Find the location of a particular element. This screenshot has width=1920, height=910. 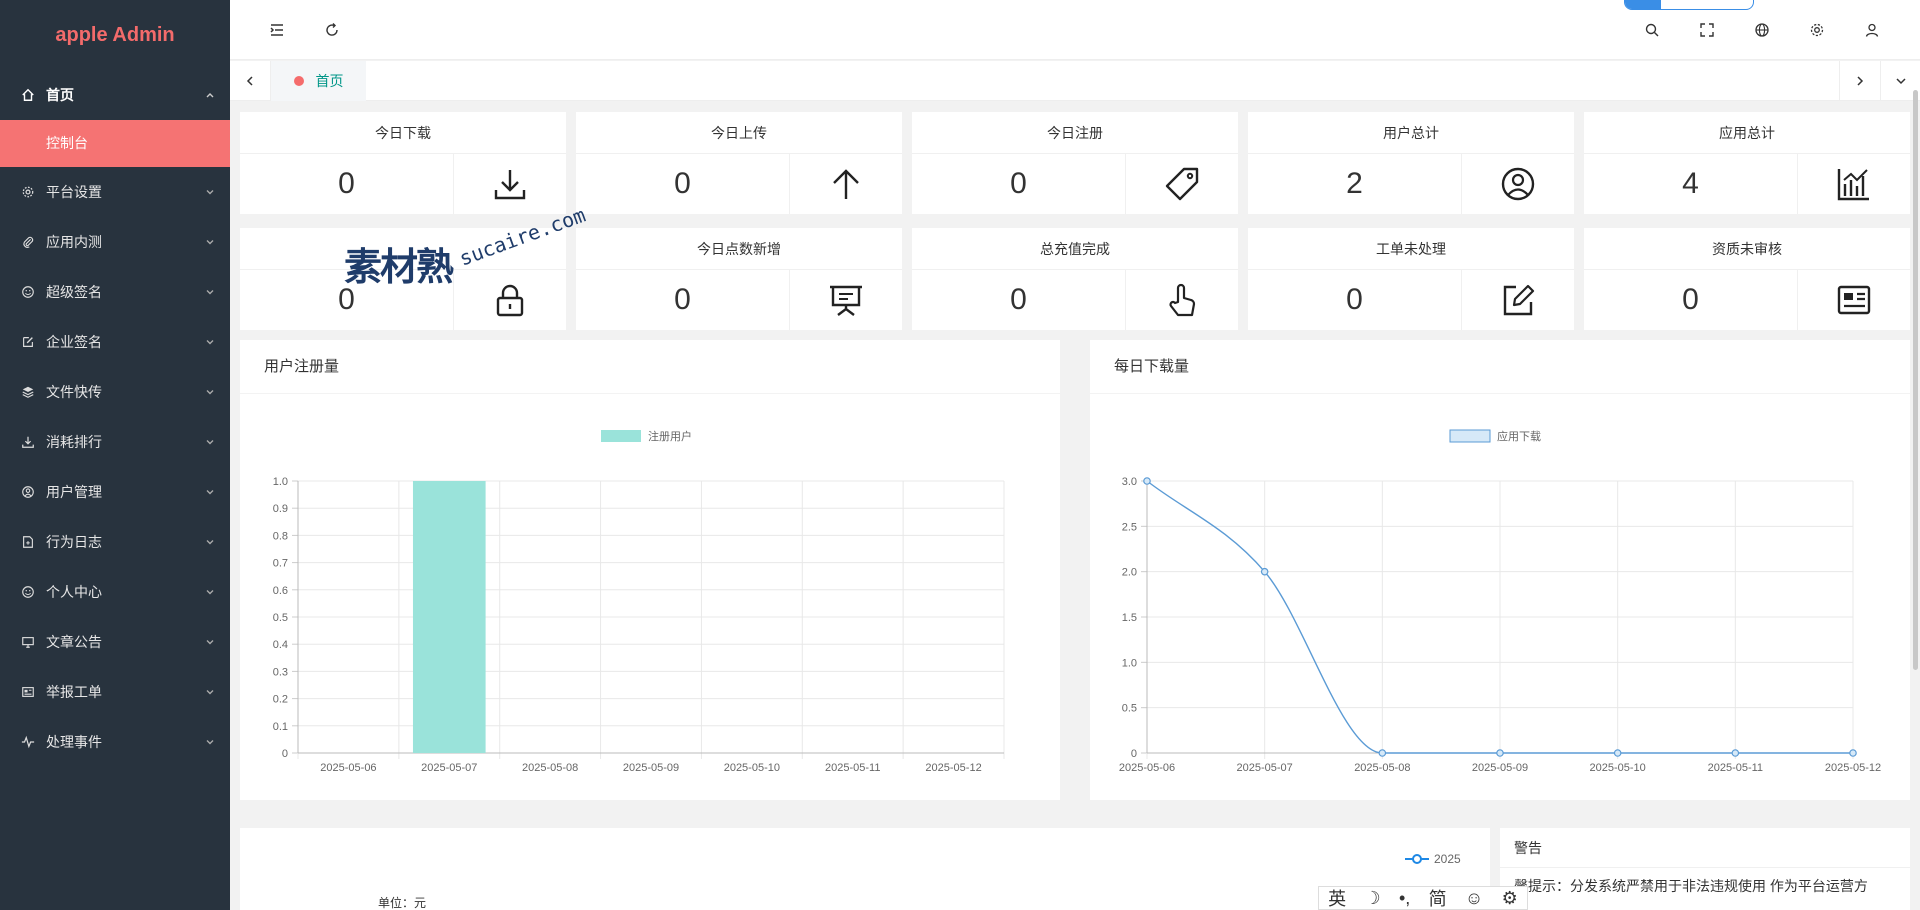

ime-toolbar: 英 ☽ •, 简 ☺ ⚙ is located at coordinates (1423, 898).